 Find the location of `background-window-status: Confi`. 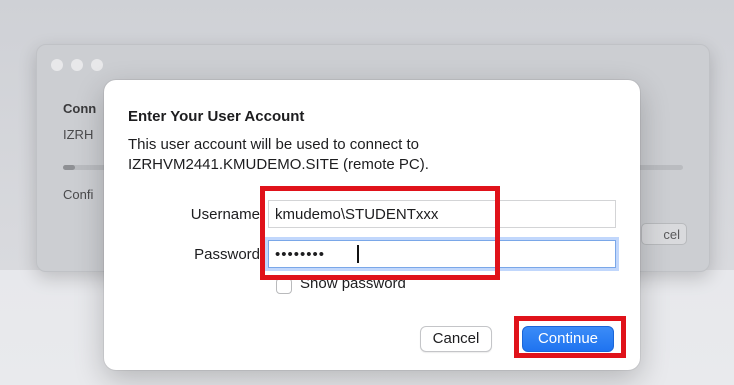

background-window-status: Confi is located at coordinates (78, 194).